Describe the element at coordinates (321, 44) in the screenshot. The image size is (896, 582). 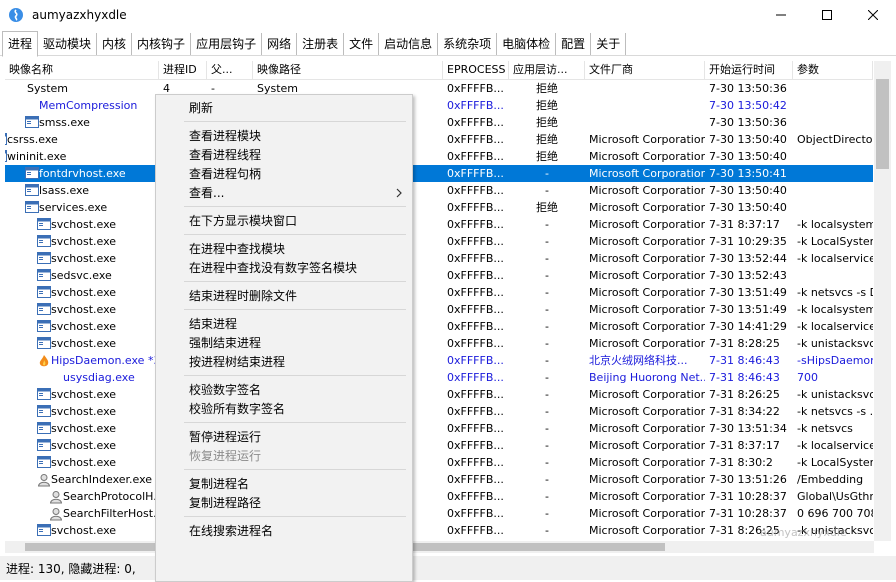
I see `tab-6: 注册表` at that location.